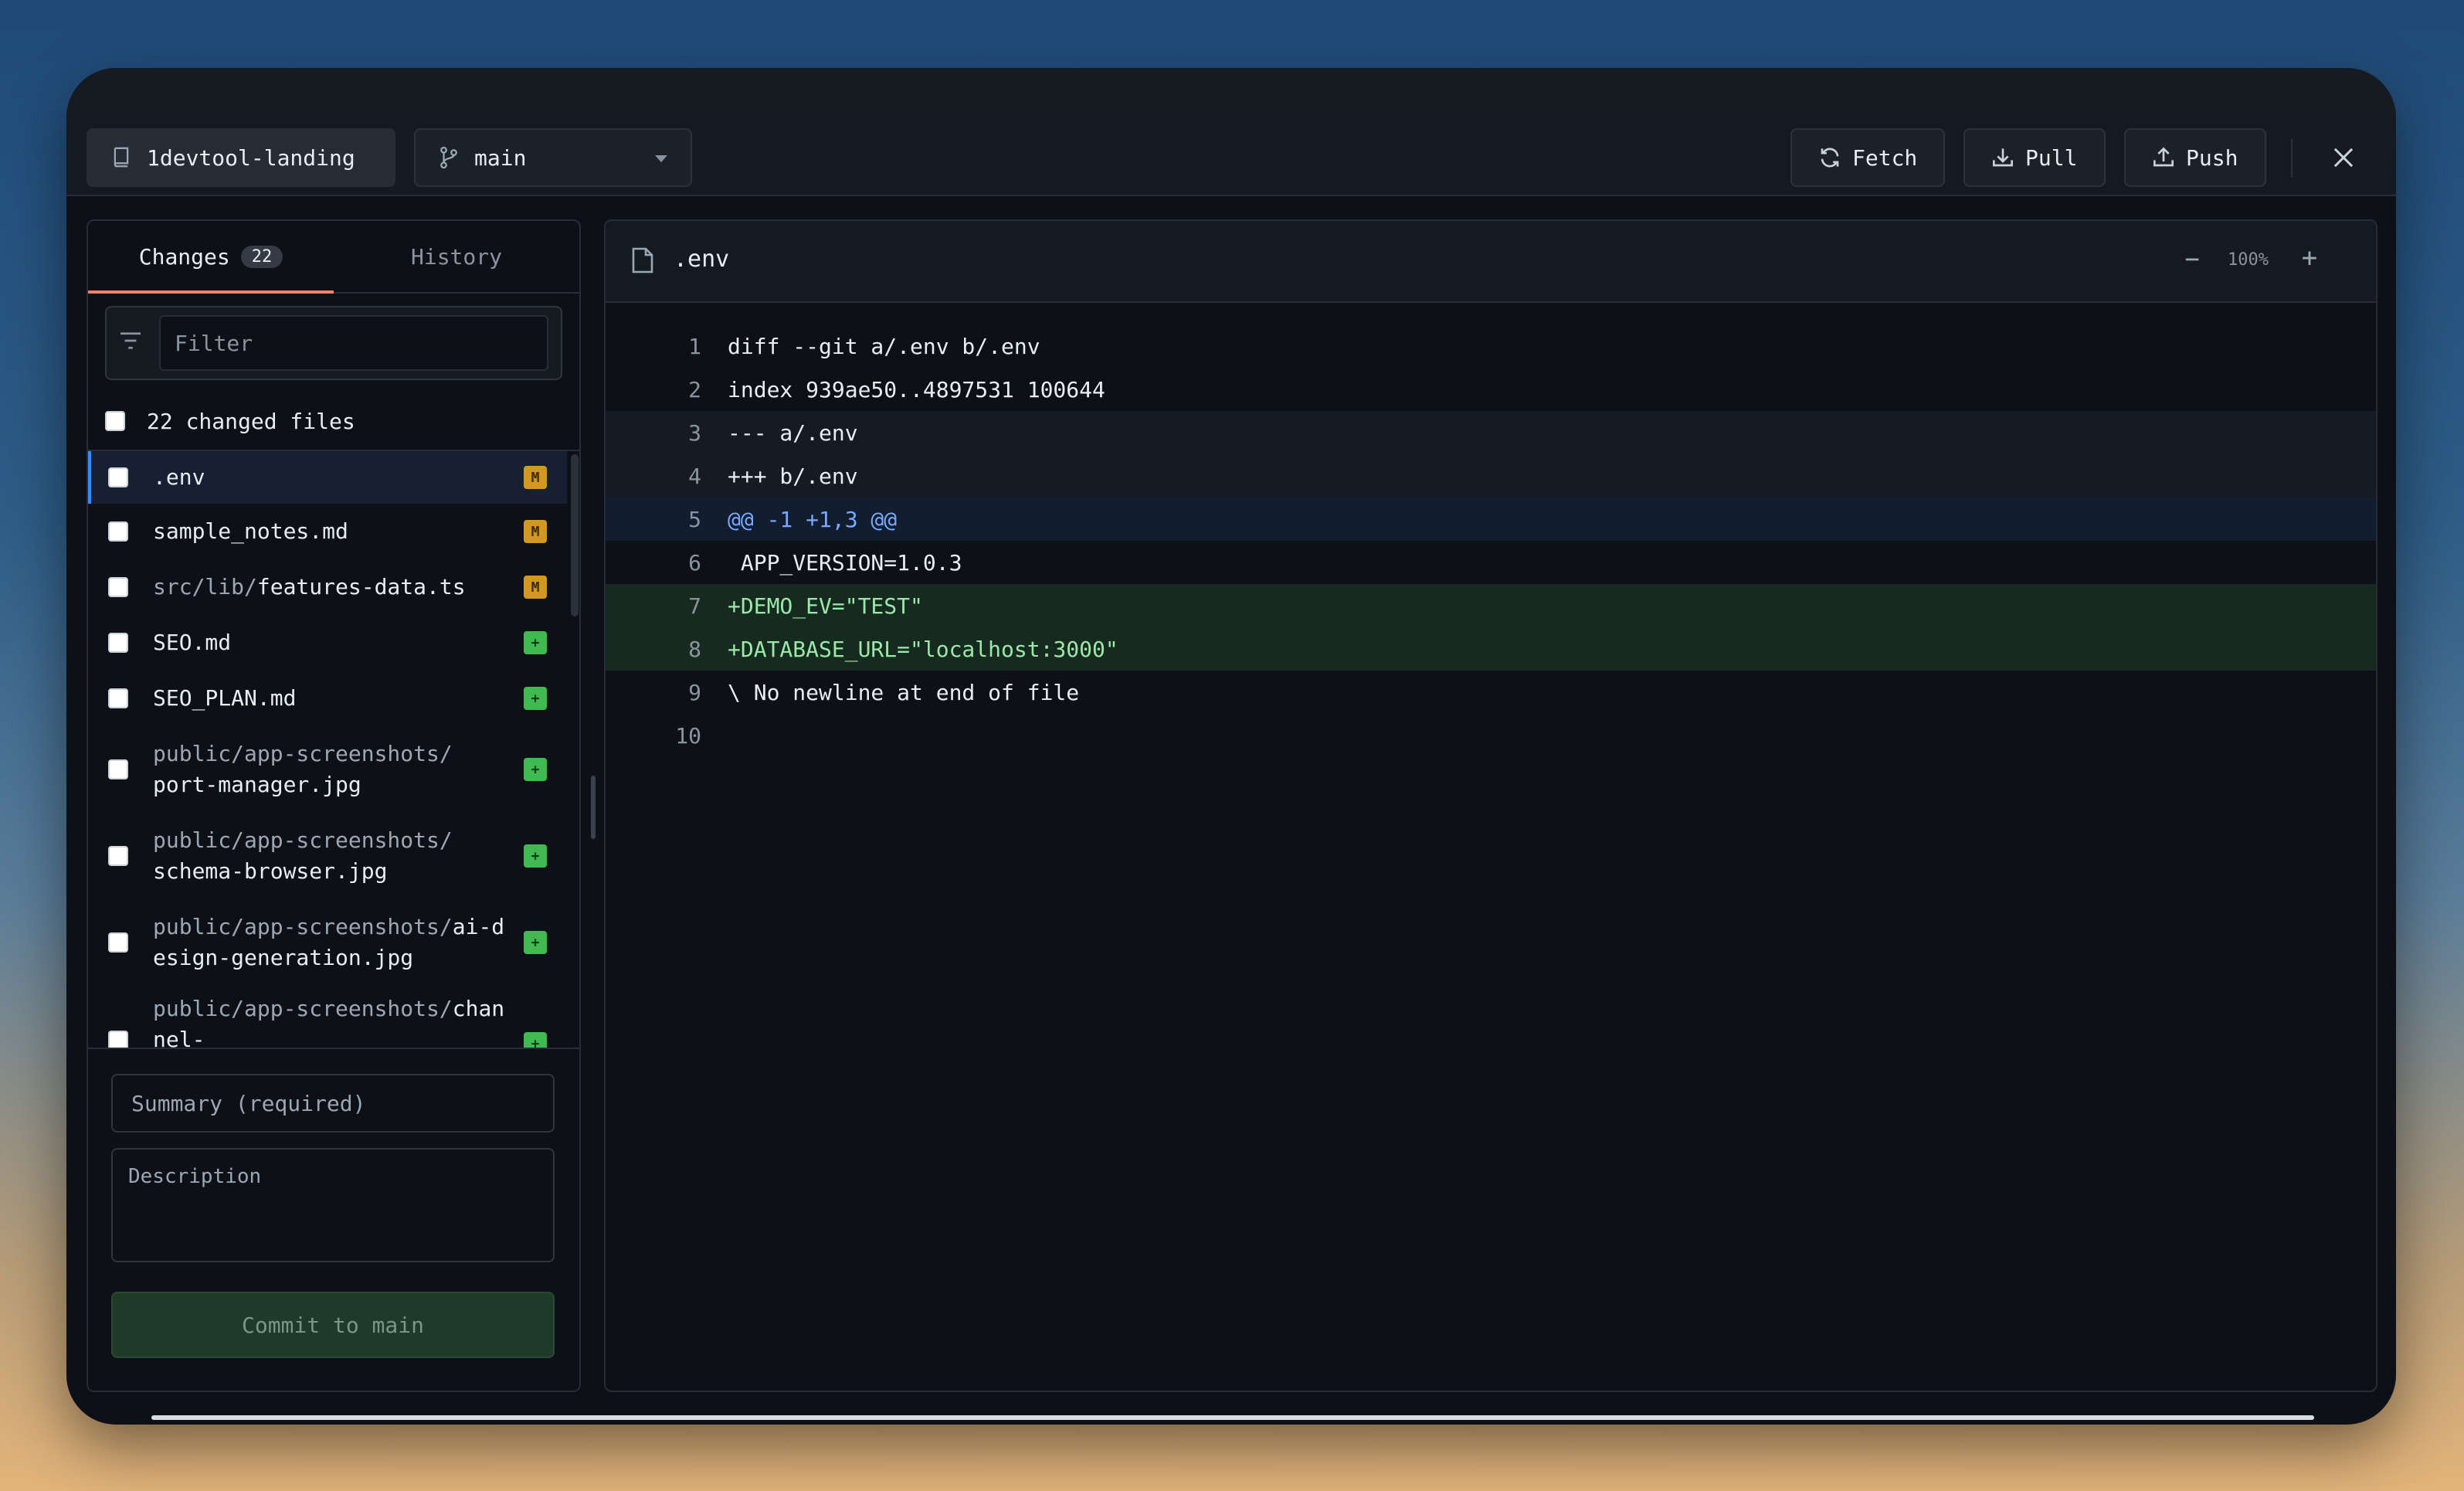 This screenshot has width=2464, height=1491. What do you see at coordinates (333, 1325) in the screenshot?
I see `commit-button: Commit to main` at bounding box center [333, 1325].